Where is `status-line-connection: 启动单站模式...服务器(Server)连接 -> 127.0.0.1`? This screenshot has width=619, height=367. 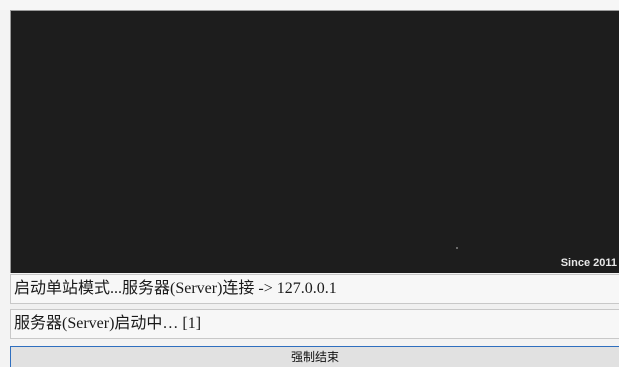
status-line-connection: 启动单站模式...服务器(Server)连接 -> 127.0.0.1 is located at coordinates (314, 289).